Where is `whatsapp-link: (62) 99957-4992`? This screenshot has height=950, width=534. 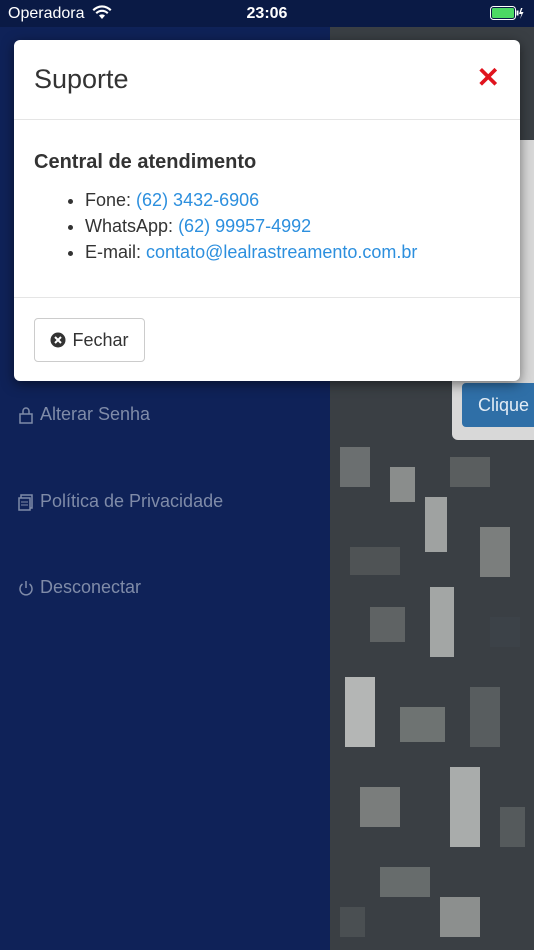 whatsapp-link: (62) 99957-4992 is located at coordinates (244, 226).